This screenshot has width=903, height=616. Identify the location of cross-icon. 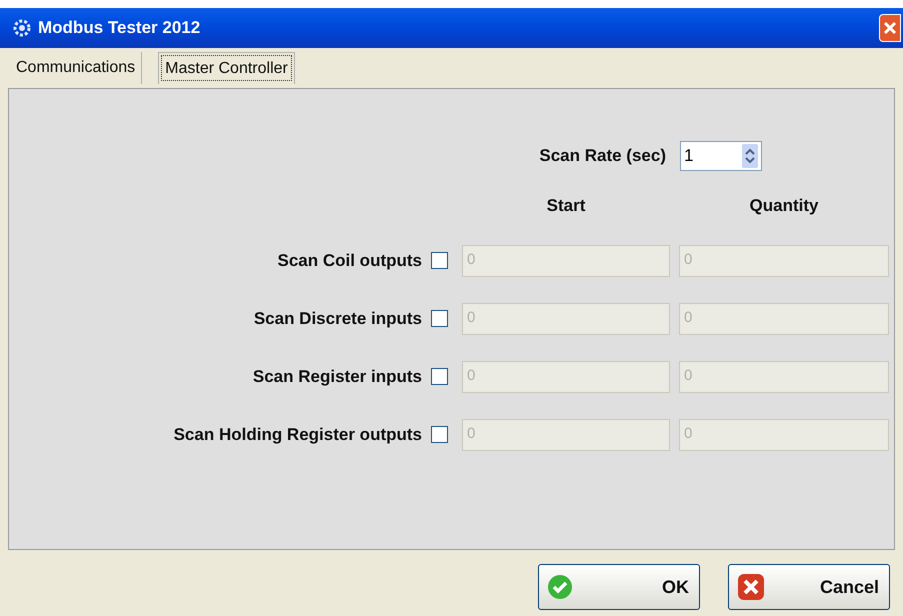
(751, 587).